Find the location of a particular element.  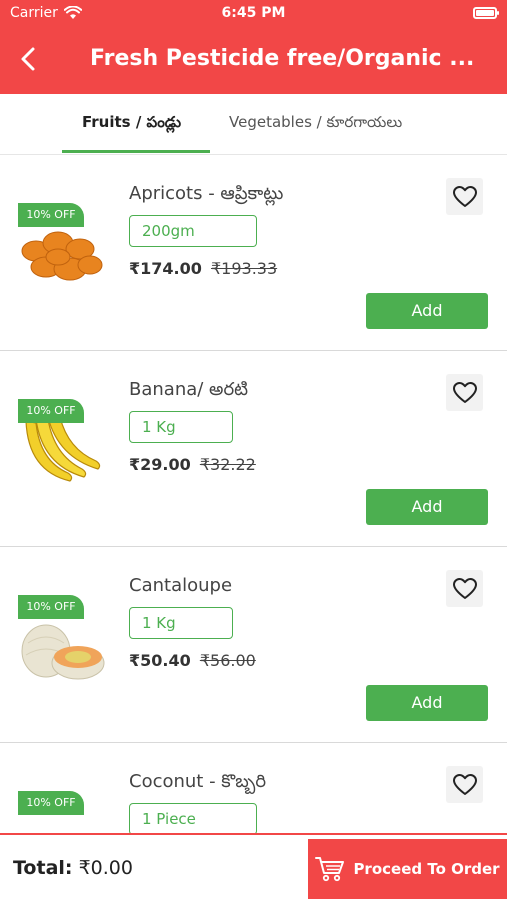

active-tab-indicator is located at coordinates (136, 151).